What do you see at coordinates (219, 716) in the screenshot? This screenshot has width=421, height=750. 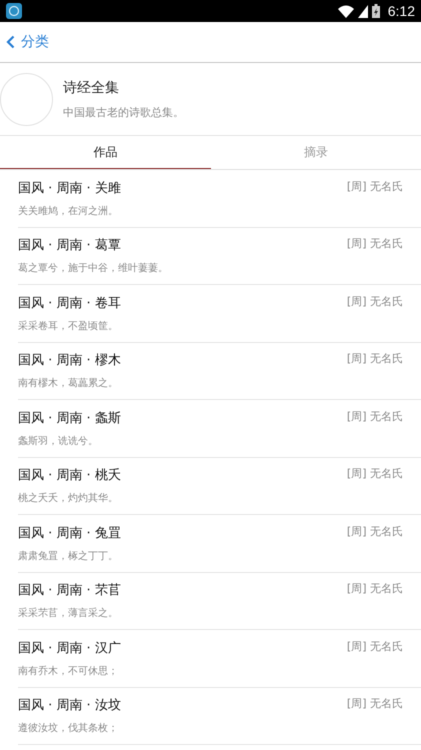 I see `poem-list-item: 国风 · 周南 · 汝坟 [周] 无名氏 遵彼汝坟，伐其条枚；` at bounding box center [219, 716].